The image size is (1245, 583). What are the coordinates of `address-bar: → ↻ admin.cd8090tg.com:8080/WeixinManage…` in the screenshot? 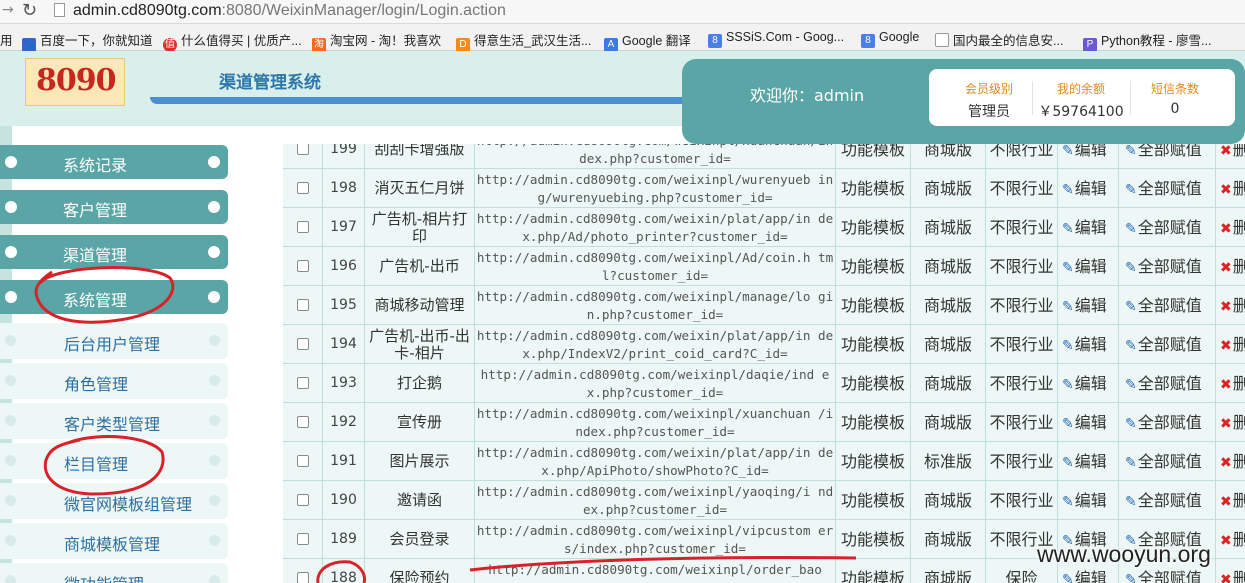 It's located at (622, 12).